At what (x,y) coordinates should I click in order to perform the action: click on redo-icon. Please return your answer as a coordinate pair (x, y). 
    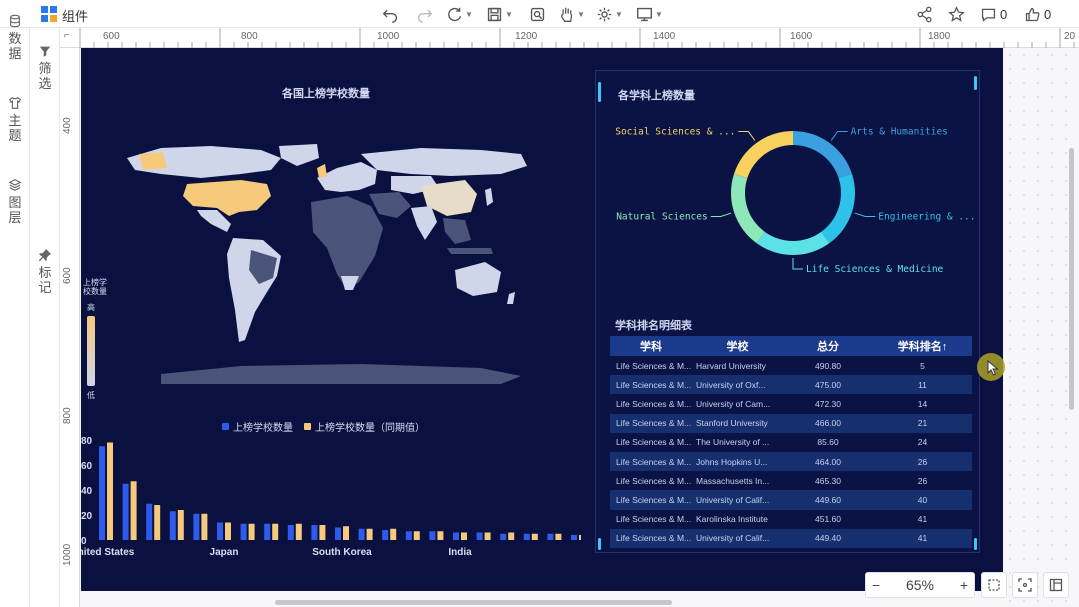
    Looking at the image, I should click on (424, 14).